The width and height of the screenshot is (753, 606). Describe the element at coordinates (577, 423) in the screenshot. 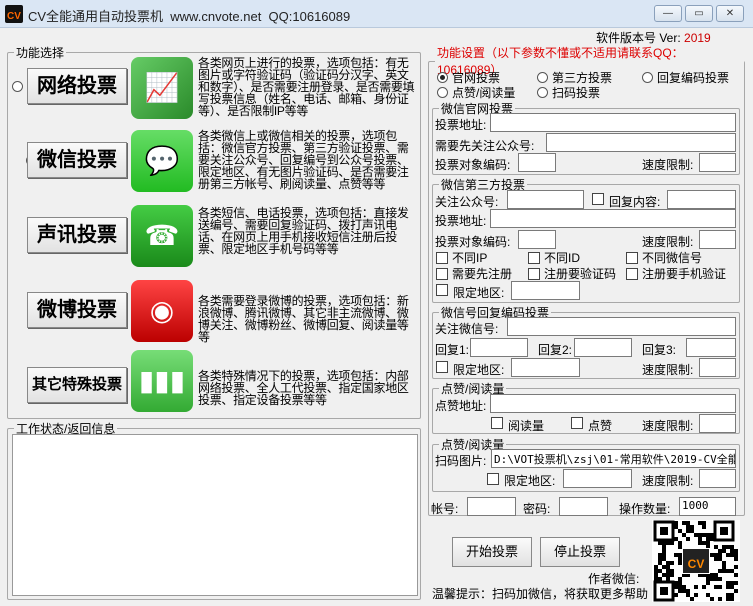

I see `like-checkbox` at that location.